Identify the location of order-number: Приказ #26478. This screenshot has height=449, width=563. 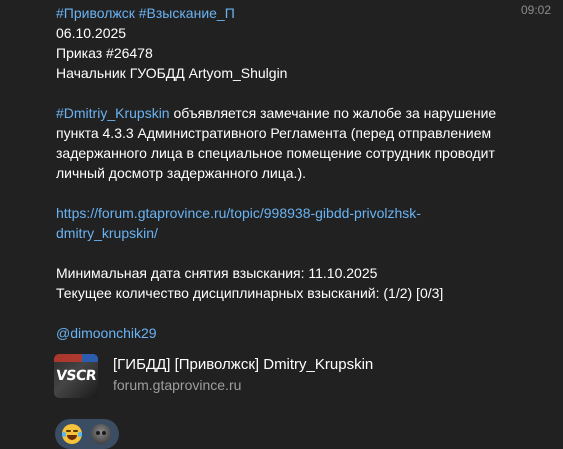
(104, 53).